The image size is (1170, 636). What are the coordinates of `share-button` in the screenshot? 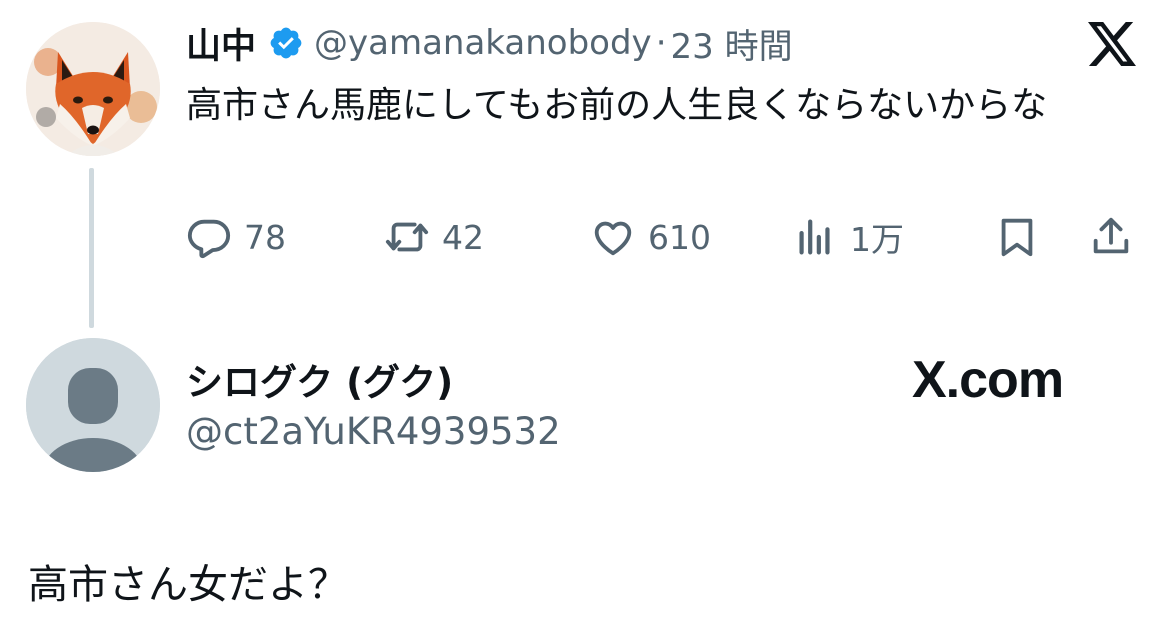 It's located at (1111, 237).